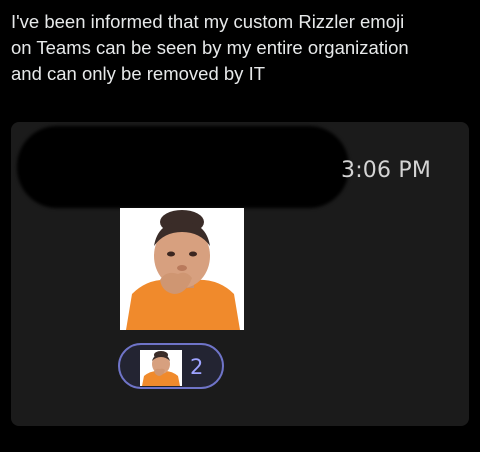 The image size is (480, 452). What do you see at coordinates (183, 167) in the screenshot?
I see `redacted-sender-name` at bounding box center [183, 167].